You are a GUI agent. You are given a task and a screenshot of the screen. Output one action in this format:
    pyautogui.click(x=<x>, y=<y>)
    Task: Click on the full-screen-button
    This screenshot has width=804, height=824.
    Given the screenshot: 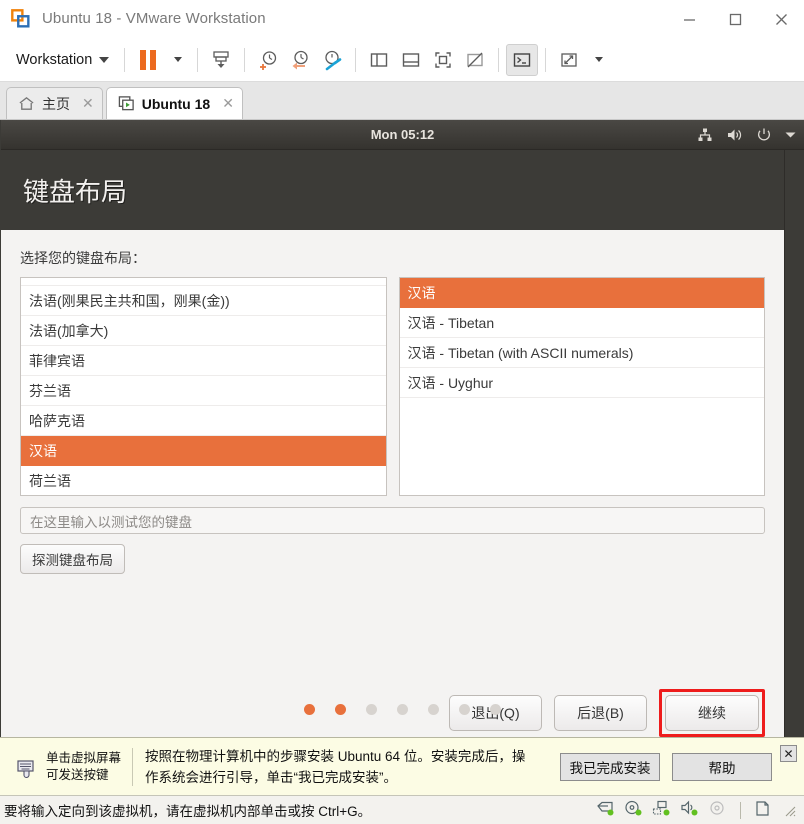 What is the action you would take?
    pyautogui.click(x=443, y=60)
    